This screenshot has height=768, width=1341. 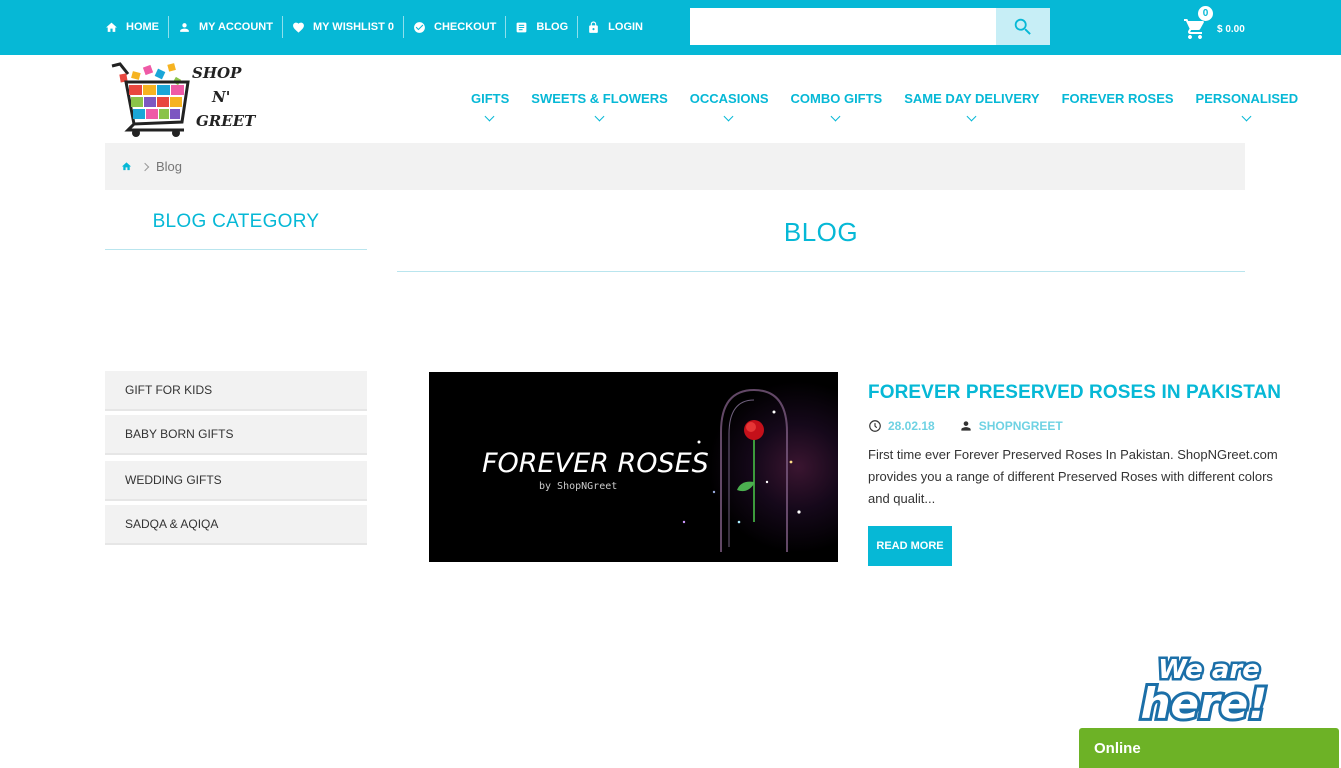 What do you see at coordinates (1209, 748) in the screenshot?
I see `chat-status-bar: Online` at bounding box center [1209, 748].